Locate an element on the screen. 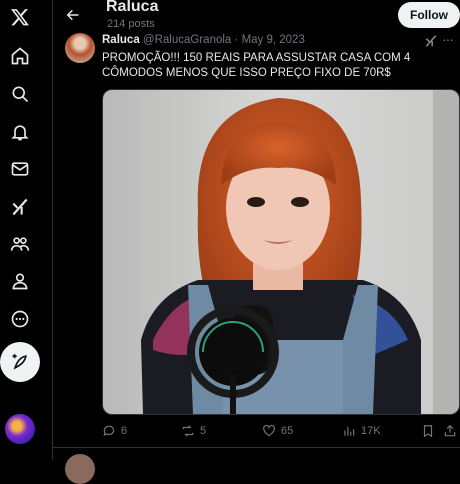 Image resolution: width=460 pixels, height=484 pixels. messages-icon is located at coordinates (20, 169).